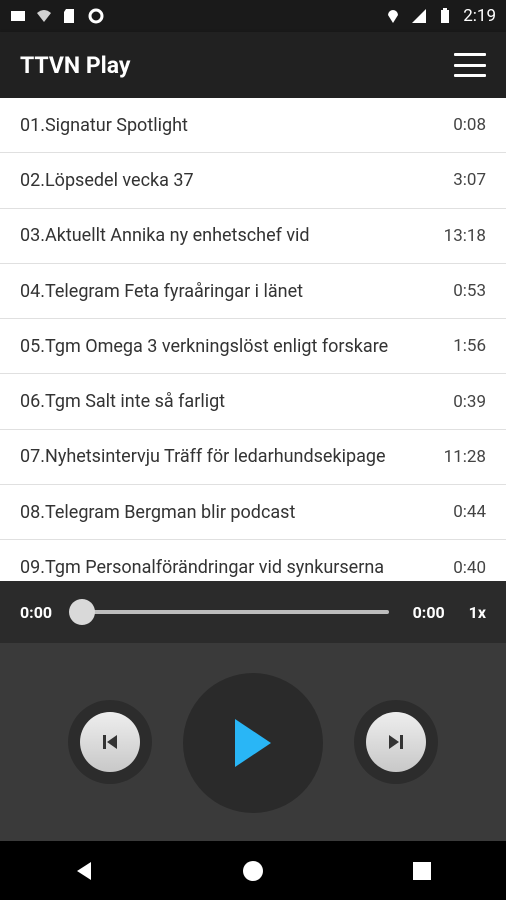  I want to click on location-icon, so click(393, 16).